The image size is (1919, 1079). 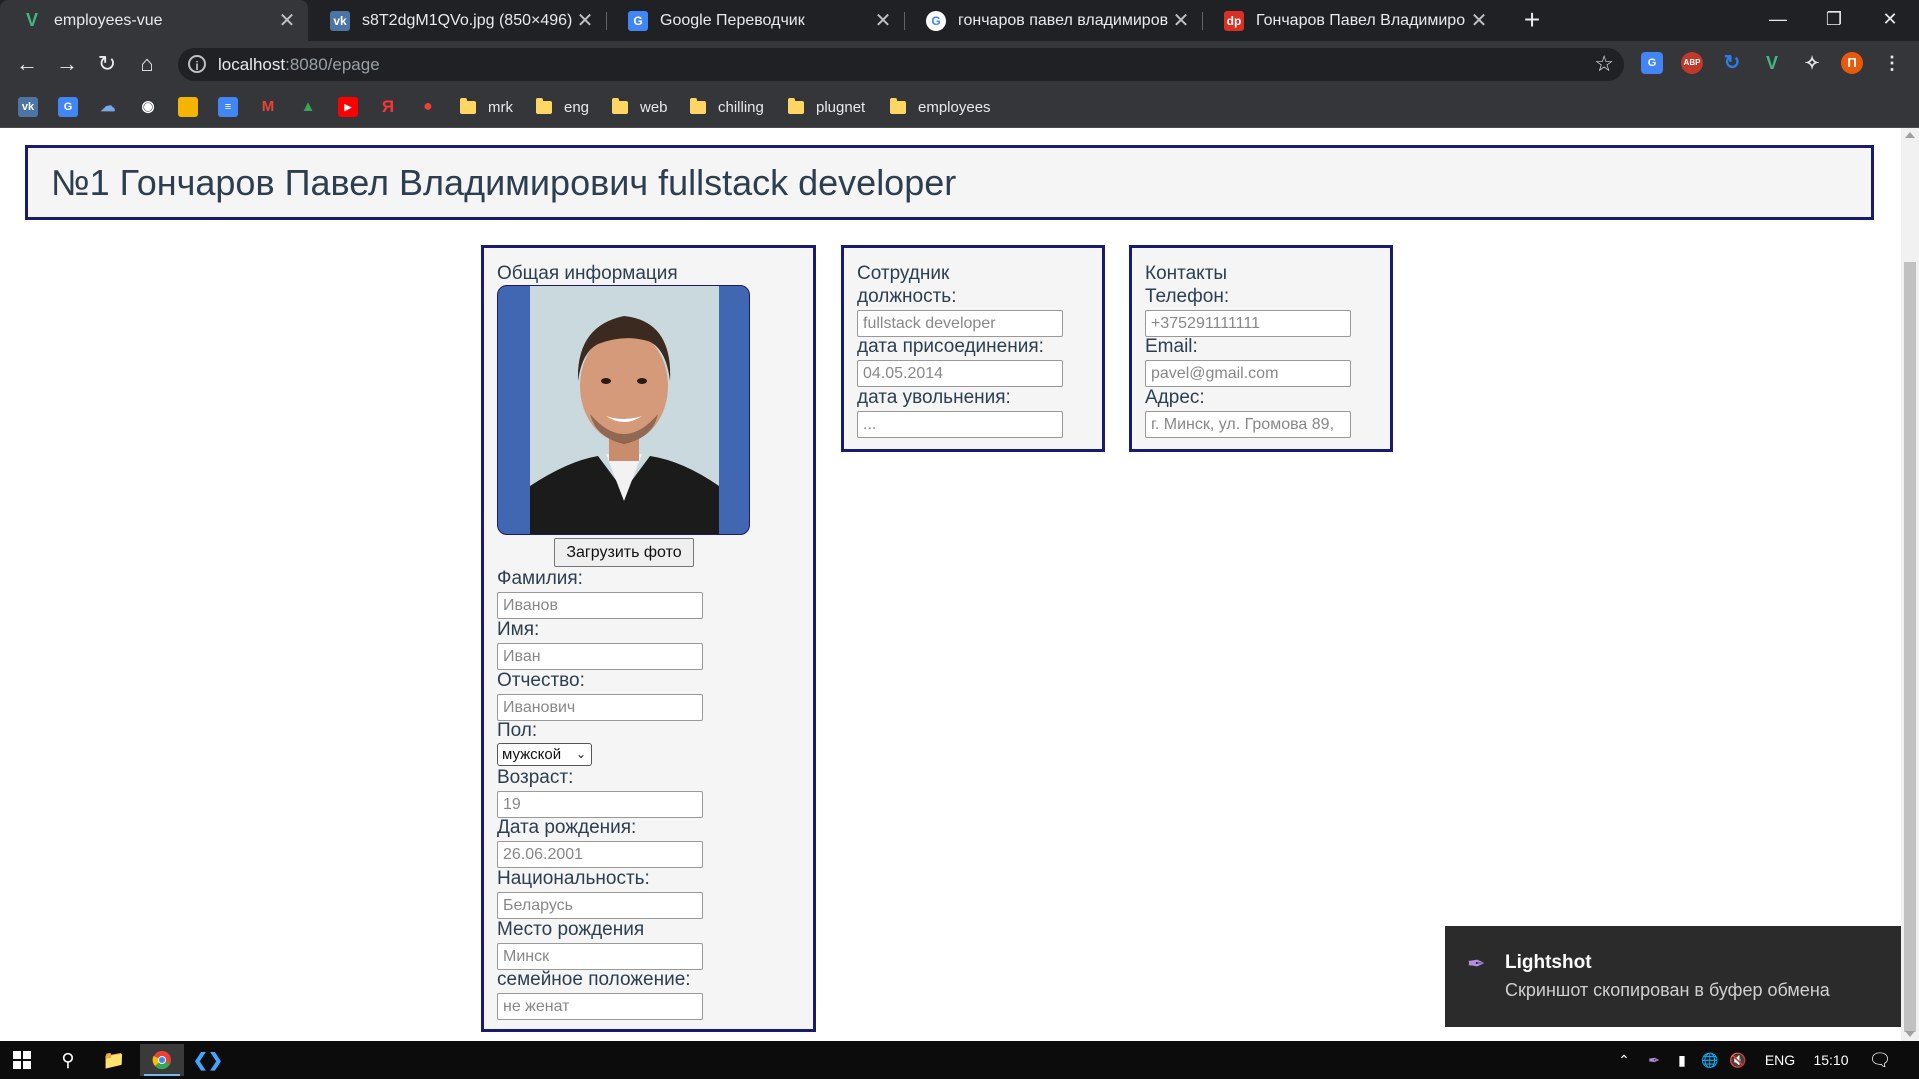 I want to click on bookmark-folder-employees: employees, so click(x=940, y=107).